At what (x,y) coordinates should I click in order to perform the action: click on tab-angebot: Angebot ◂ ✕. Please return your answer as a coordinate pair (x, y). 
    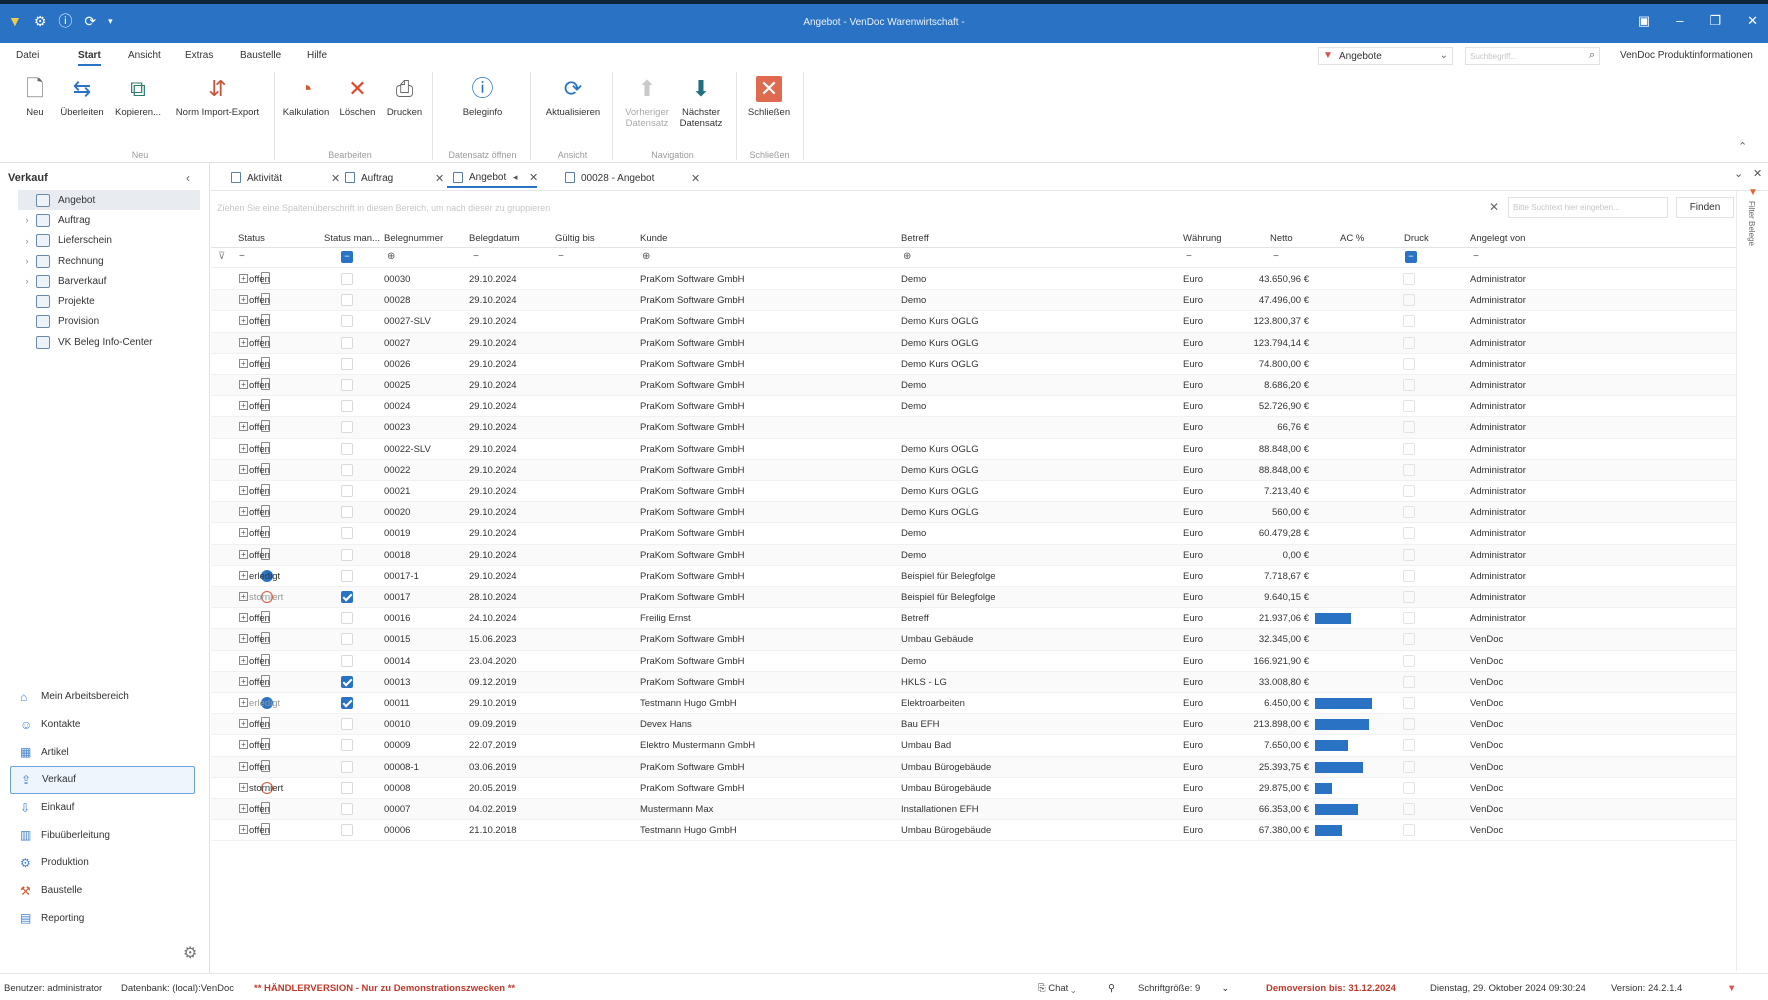
    Looking at the image, I should click on (492, 178).